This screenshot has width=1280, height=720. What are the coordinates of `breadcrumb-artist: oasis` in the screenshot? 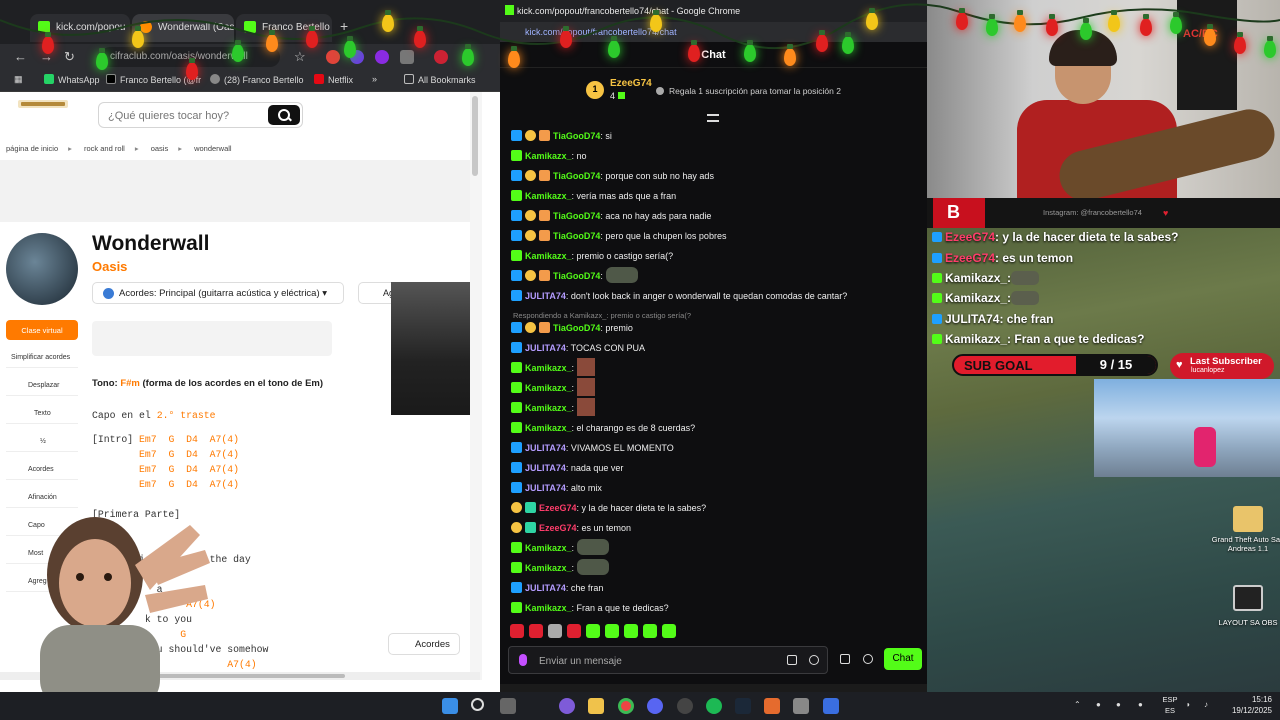 It's located at (160, 148).